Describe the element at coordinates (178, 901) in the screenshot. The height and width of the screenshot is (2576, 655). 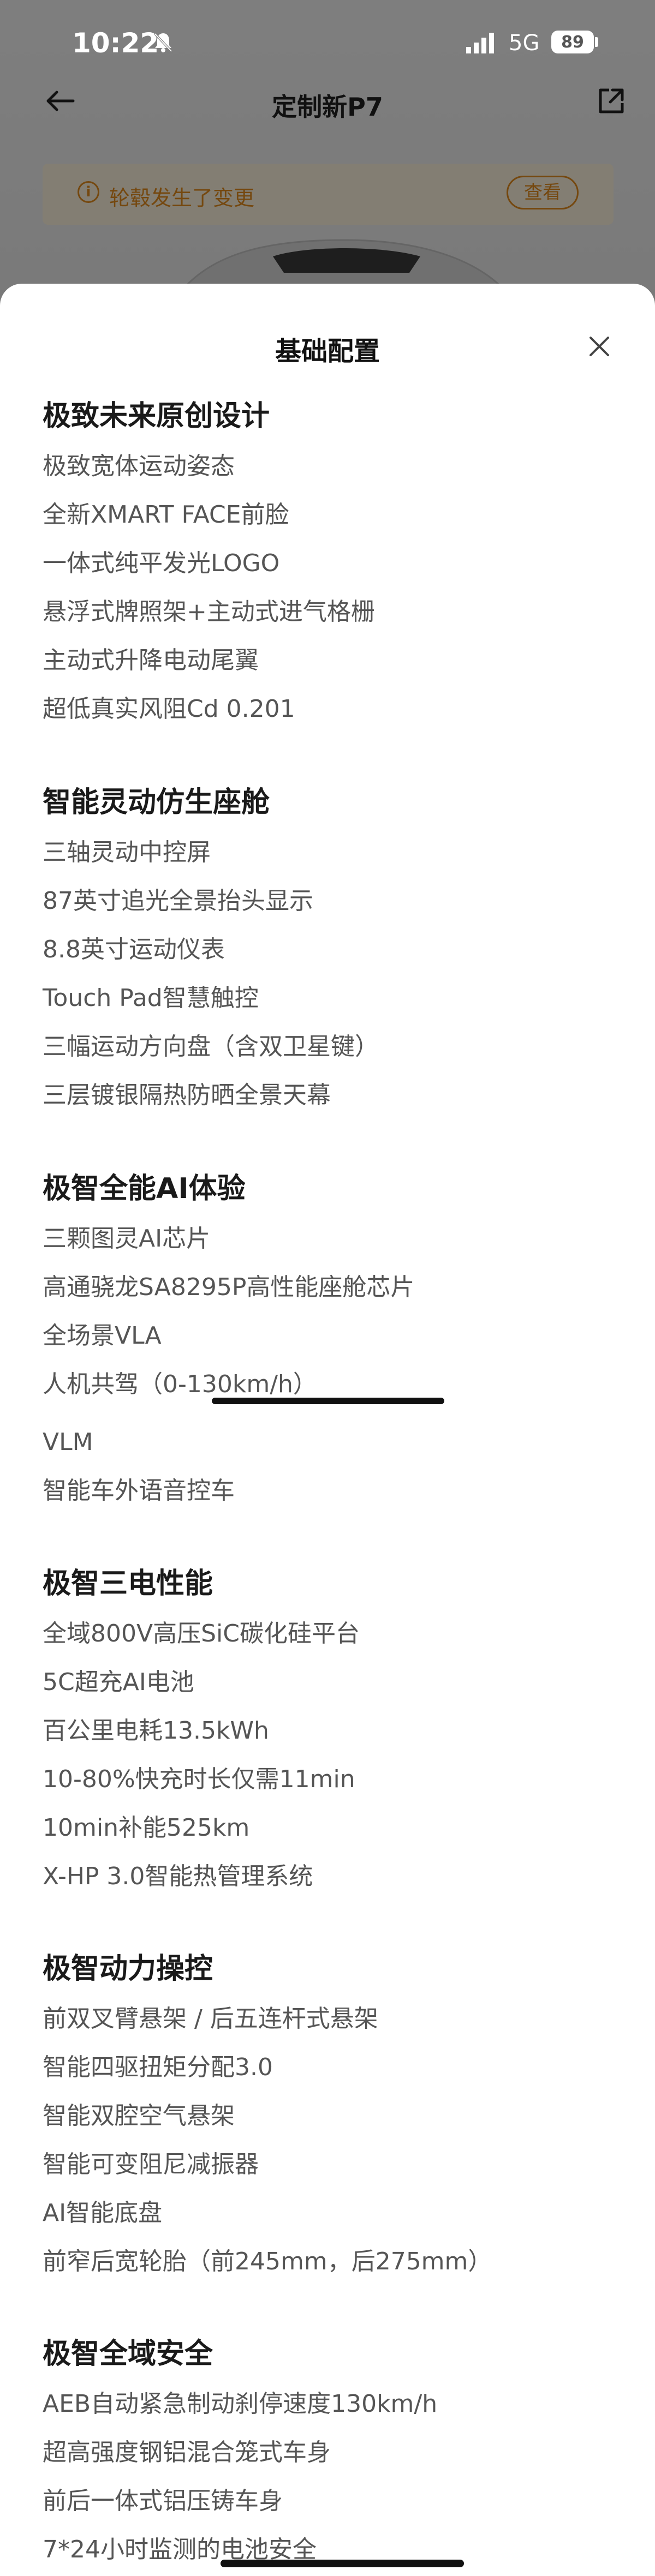
I see `list-item: 87英寸追光全景抬头显示` at that location.